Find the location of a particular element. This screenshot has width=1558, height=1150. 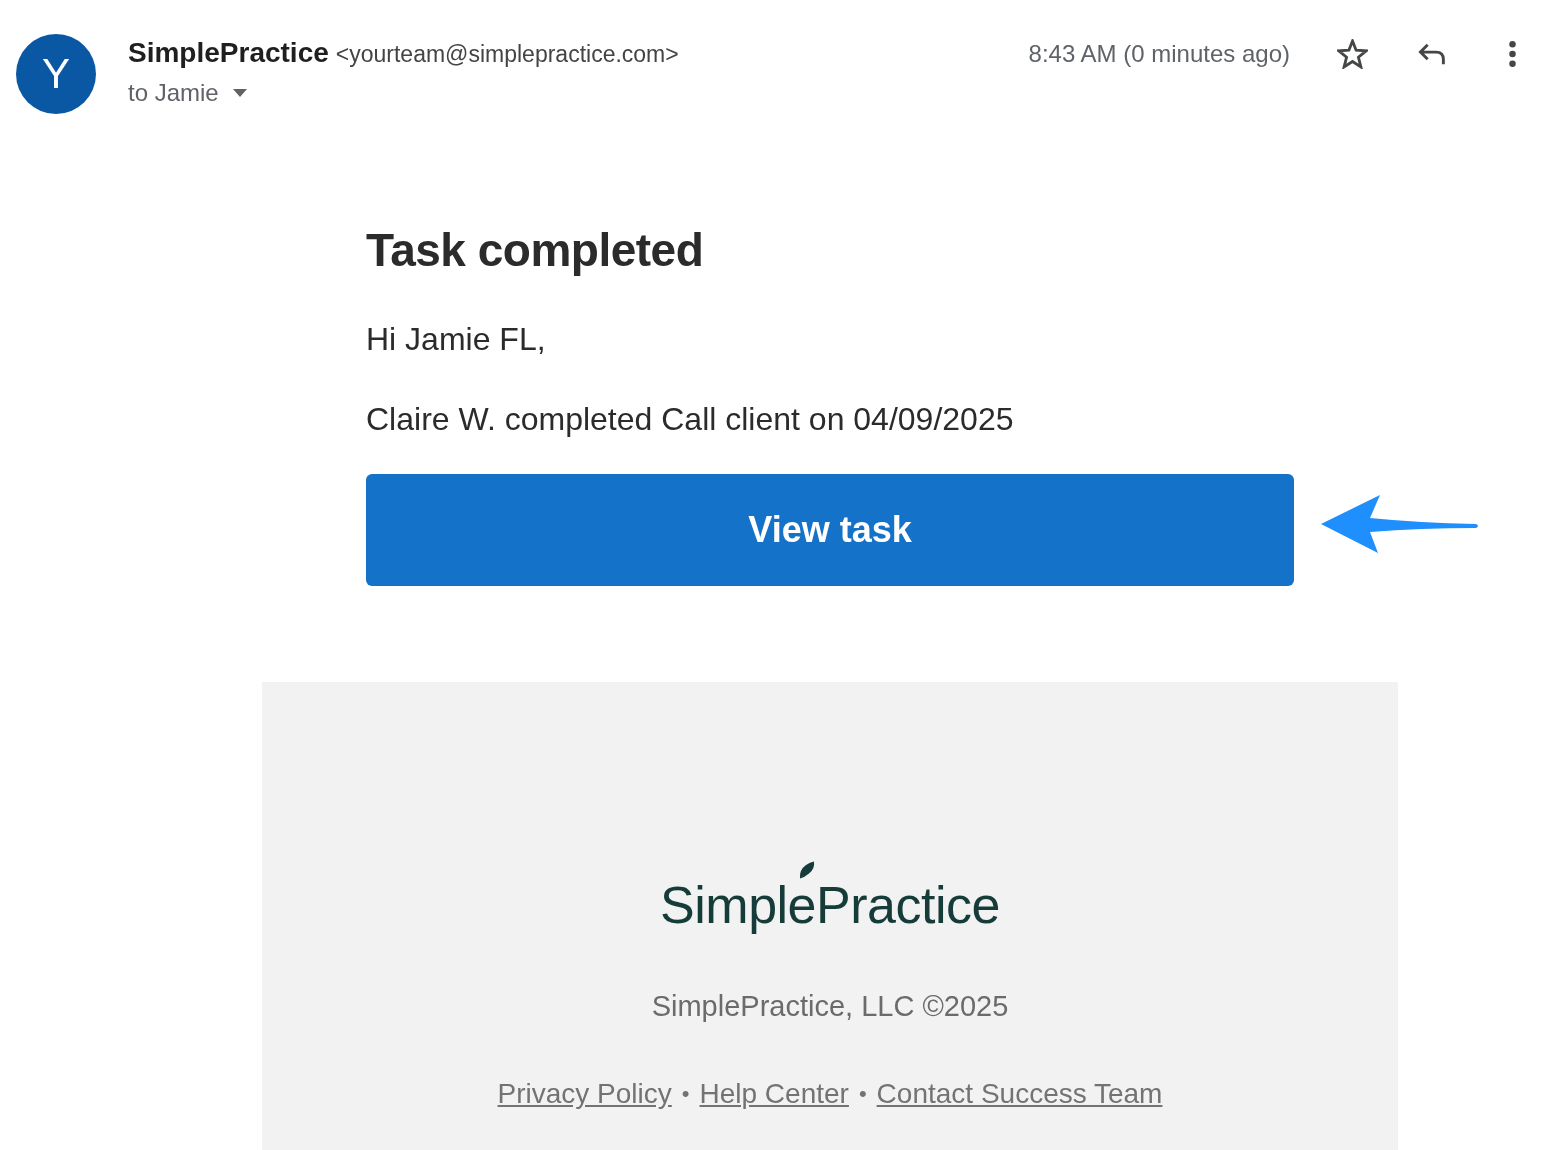

greeting-text: Hi Jamie FL, is located at coordinates (456, 339).